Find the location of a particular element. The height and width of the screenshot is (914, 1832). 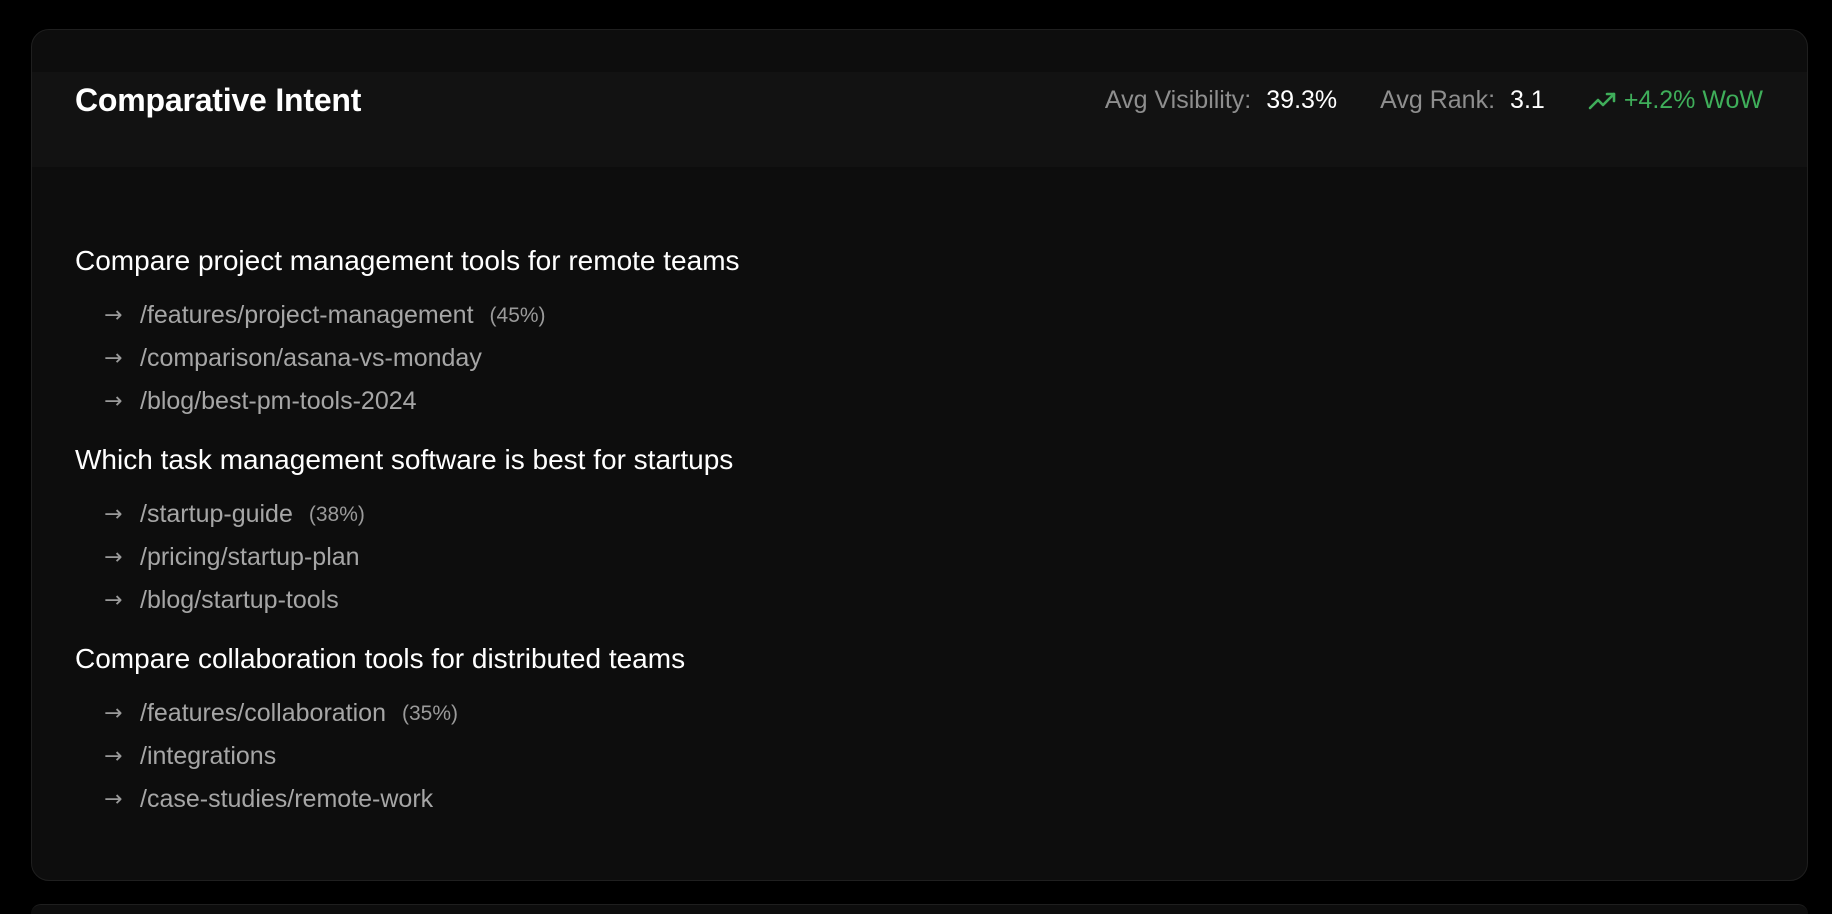

page-path-link: /features/collaboration is located at coordinates (263, 713).